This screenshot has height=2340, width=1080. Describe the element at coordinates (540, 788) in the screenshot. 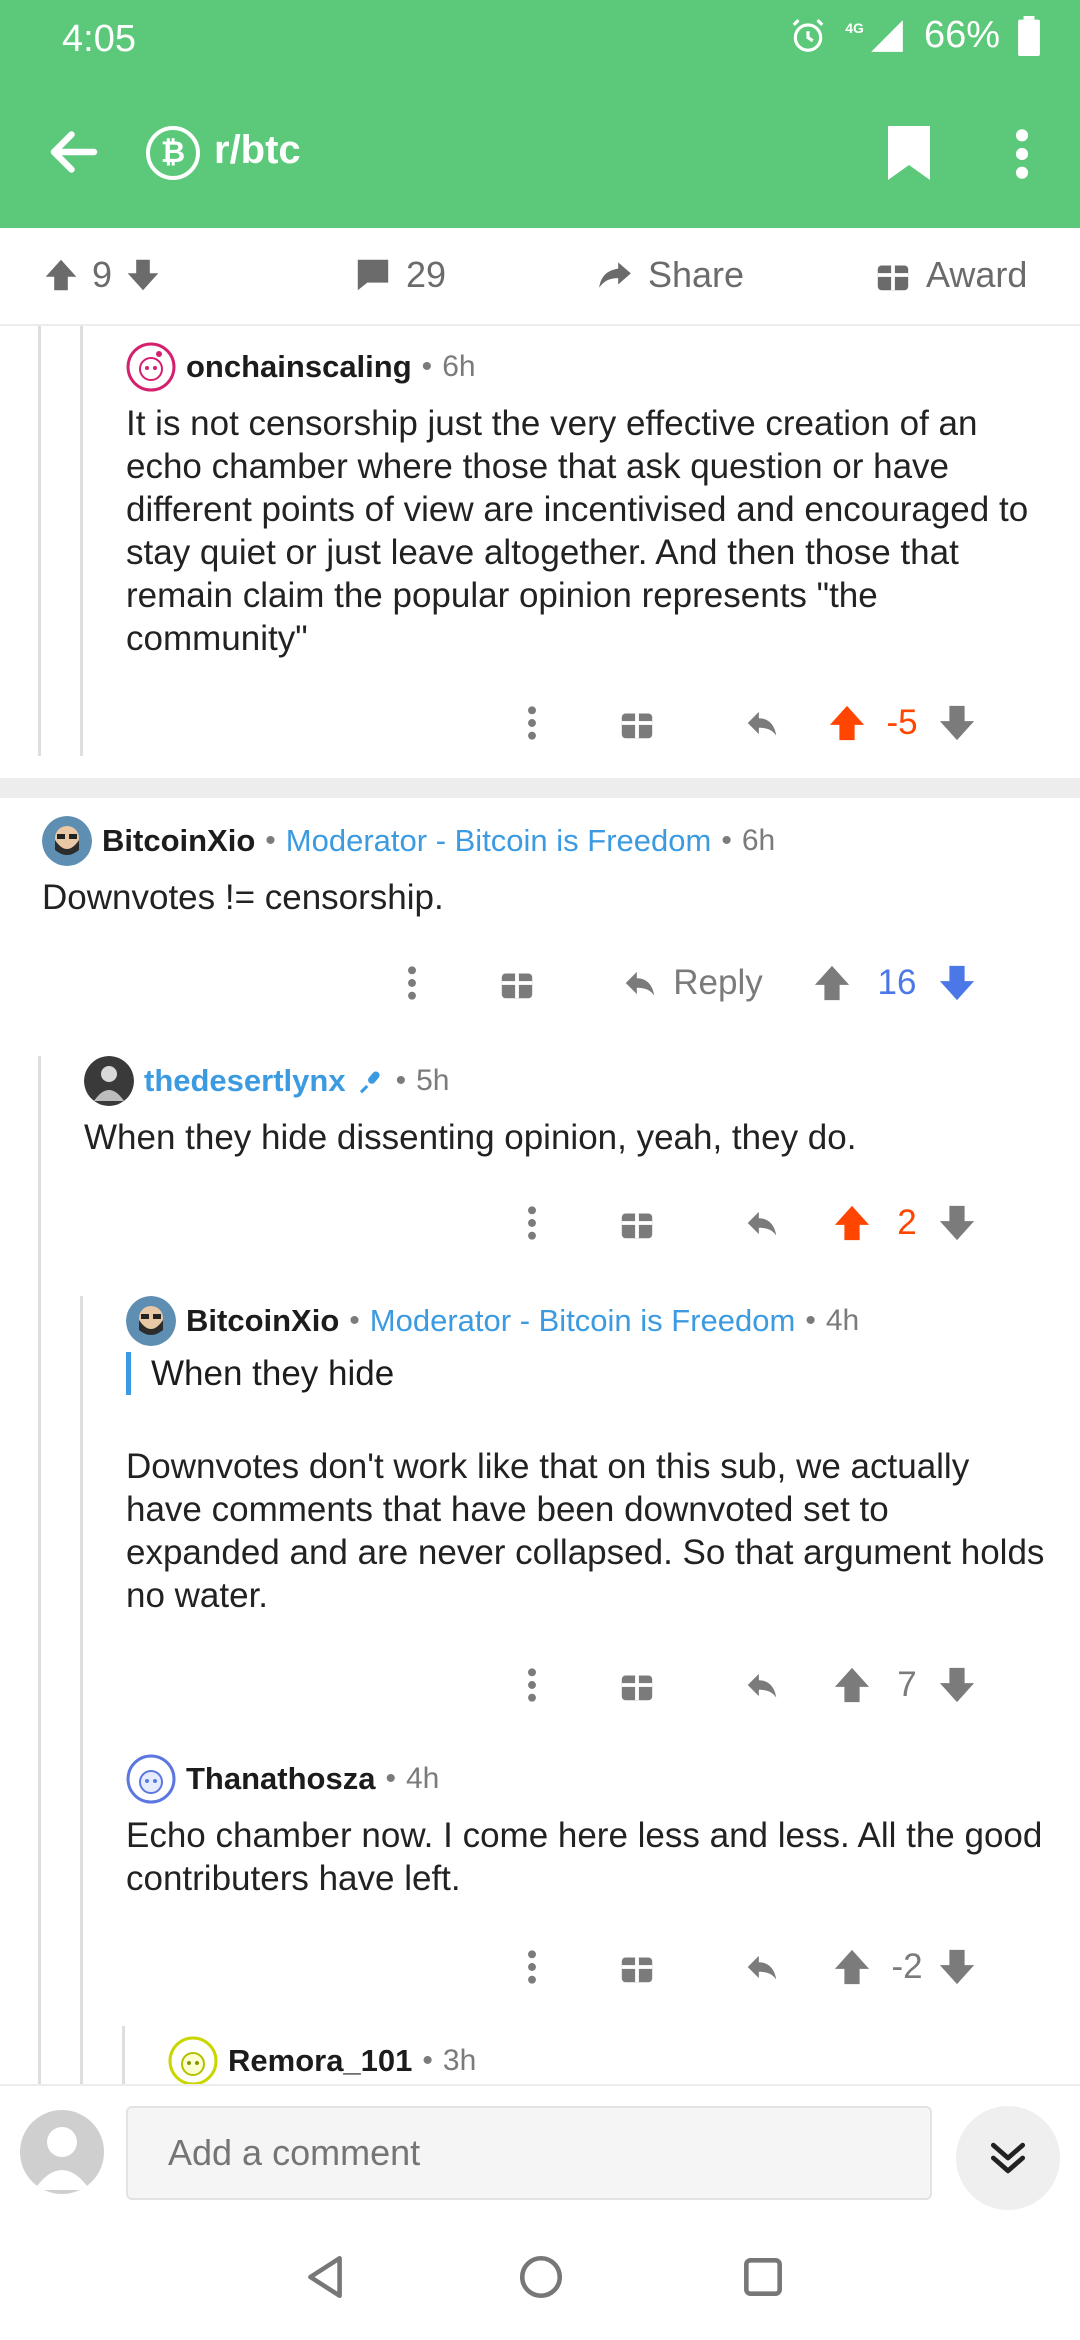

I see `thread-divider` at that location.